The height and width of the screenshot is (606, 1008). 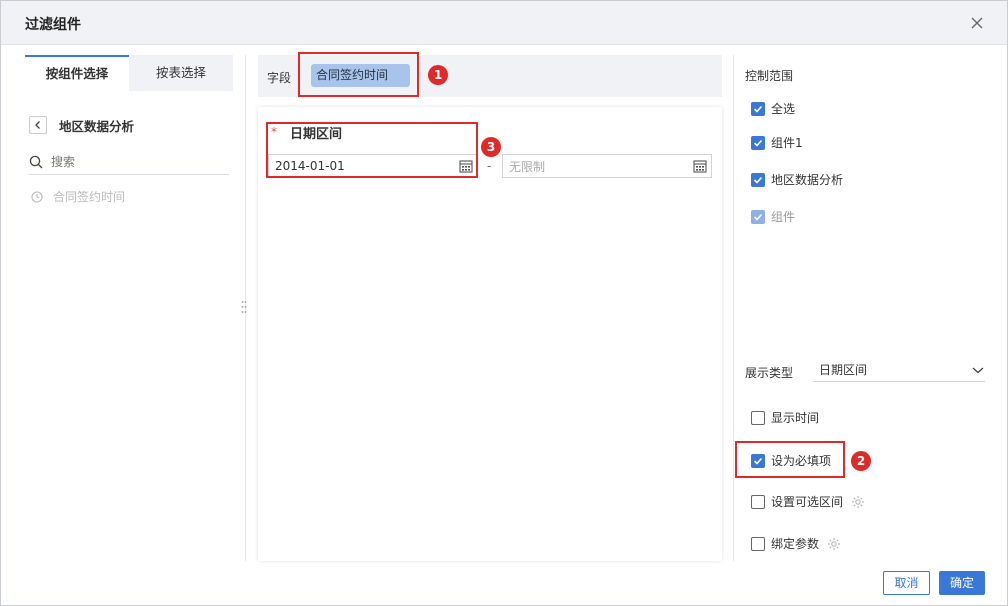 What do you see at coordinates (769, 76) in the screenshot?
I see `control-scope-title: 控制范围` at bounding box center [769, 76].